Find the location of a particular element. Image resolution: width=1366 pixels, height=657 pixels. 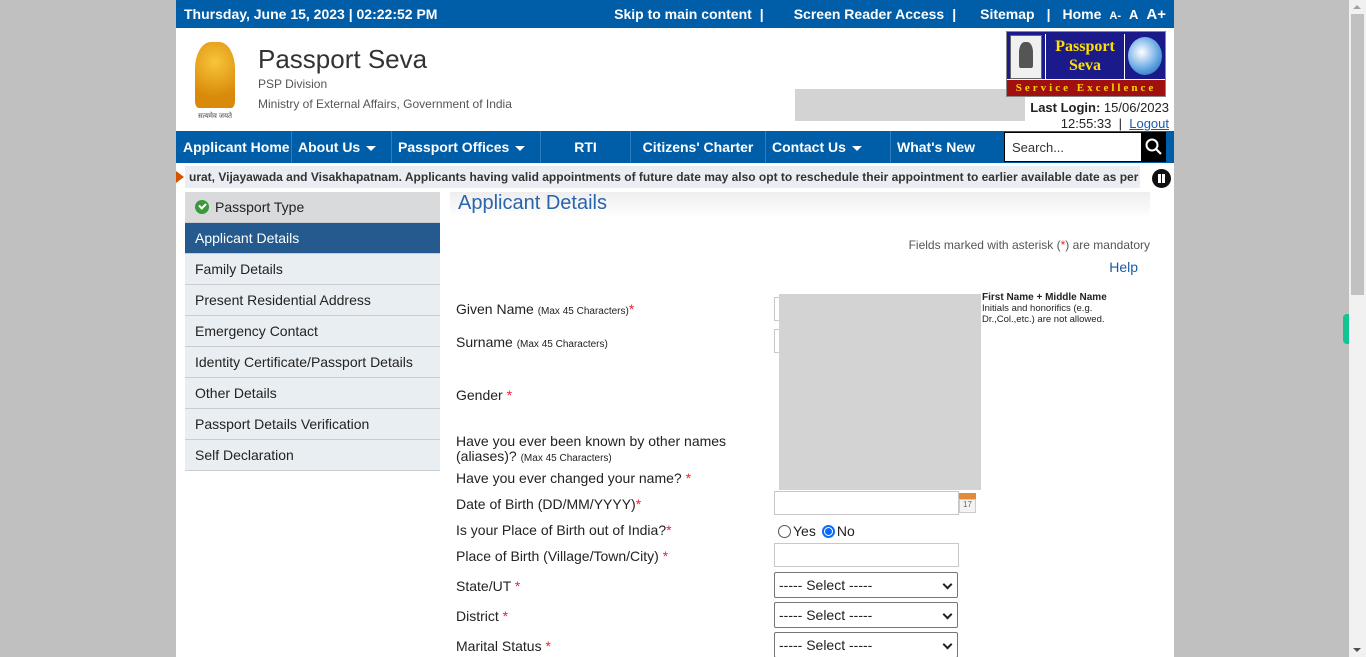

site-title: Passport Seva is located at coordinates (343, 59).